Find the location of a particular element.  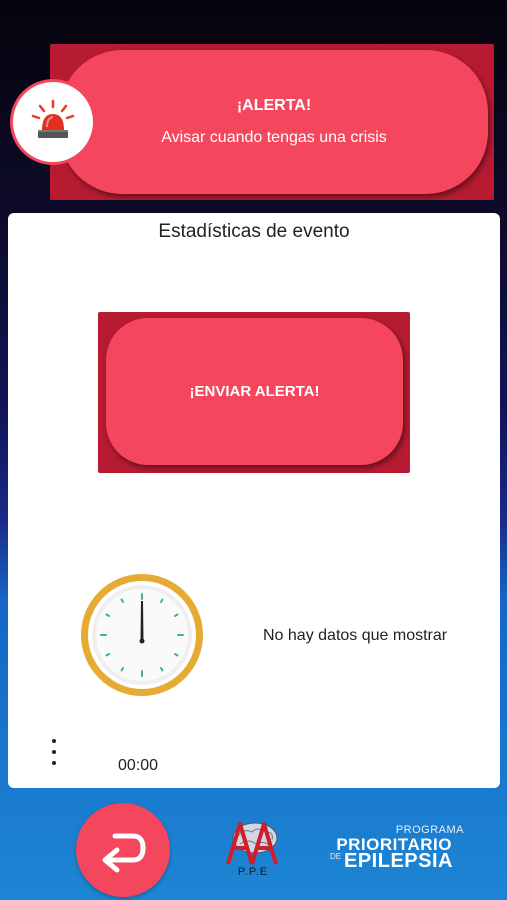

ppe-label: P.P.E is located at coordinates (253, 872).